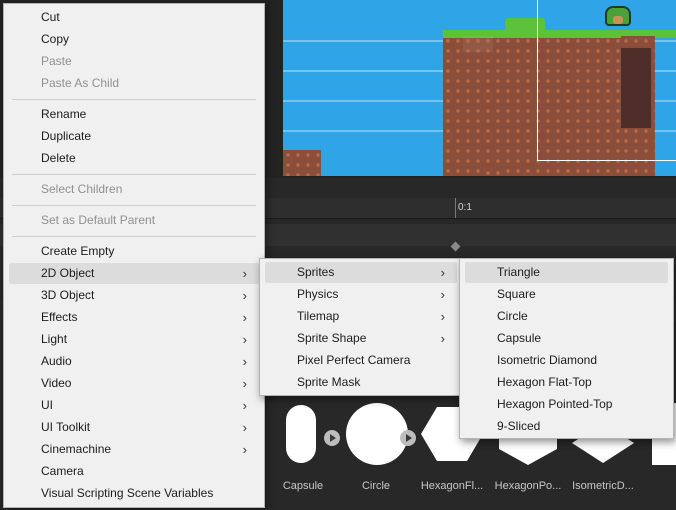 This screenshot has width=676, height=510. What do you see at coordinates (54, 339) in the screenshot?
I see `menu-item-label: Light` at bounding box center [54, 339].